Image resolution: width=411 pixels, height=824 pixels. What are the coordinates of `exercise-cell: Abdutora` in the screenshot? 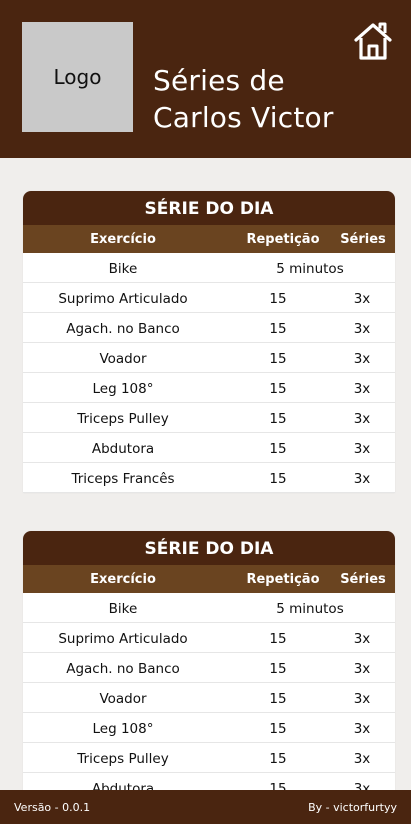 It's located at (123, 449).